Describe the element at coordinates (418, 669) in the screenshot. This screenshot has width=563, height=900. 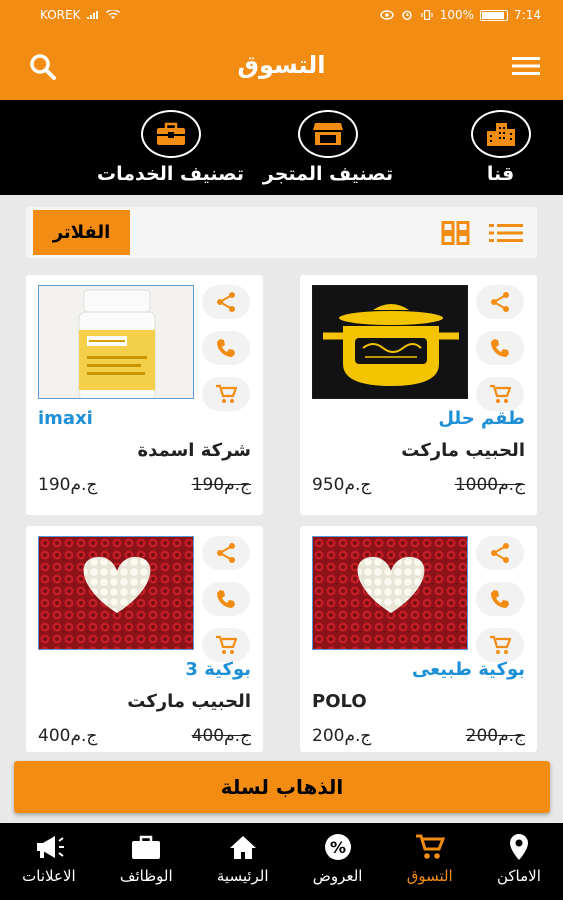
I see `product-name: بوكية طبيعى` at that location.